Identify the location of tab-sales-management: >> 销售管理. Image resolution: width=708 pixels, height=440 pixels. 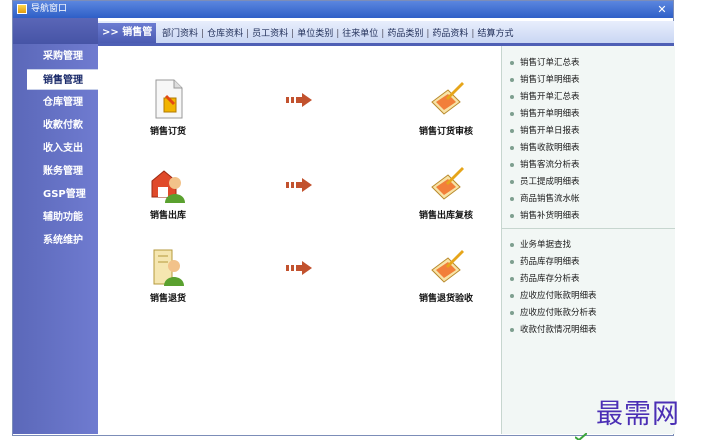
(127, 40).